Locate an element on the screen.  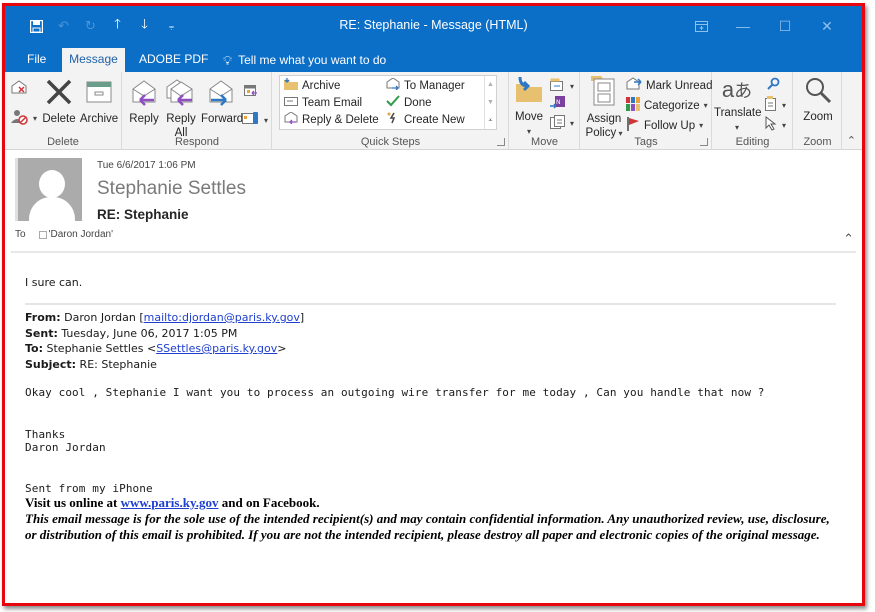
sent-from-text: Sent from my iPhone is located at coordinates (89, 488).